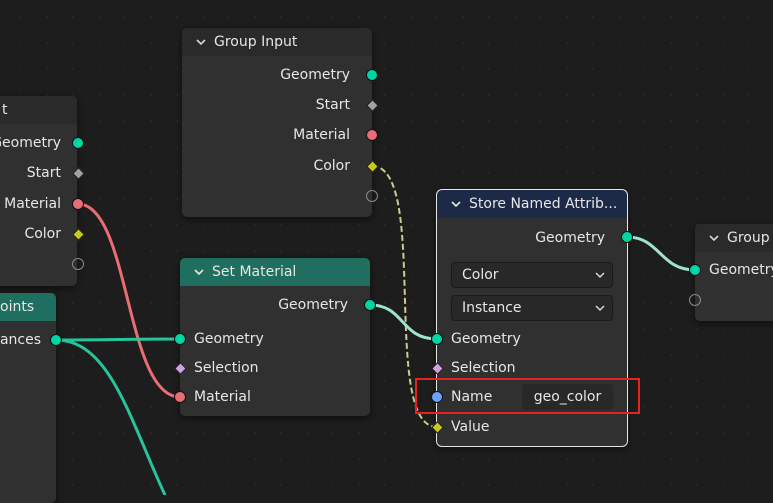 The image size is (773, 503). I want to click on output-row: ances, so click(28, 340).